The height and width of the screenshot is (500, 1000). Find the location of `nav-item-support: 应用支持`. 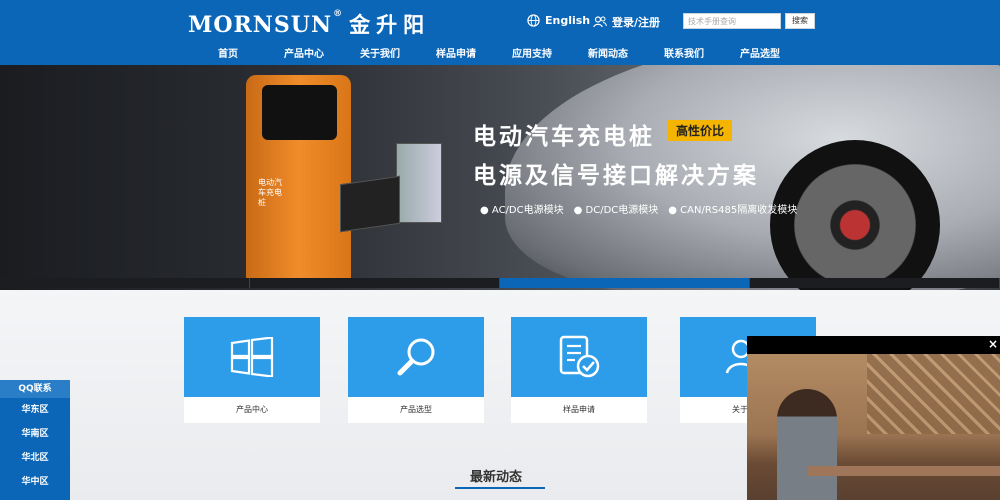

nav-item-support: 应用支持 is located at coordinates (532, 52).